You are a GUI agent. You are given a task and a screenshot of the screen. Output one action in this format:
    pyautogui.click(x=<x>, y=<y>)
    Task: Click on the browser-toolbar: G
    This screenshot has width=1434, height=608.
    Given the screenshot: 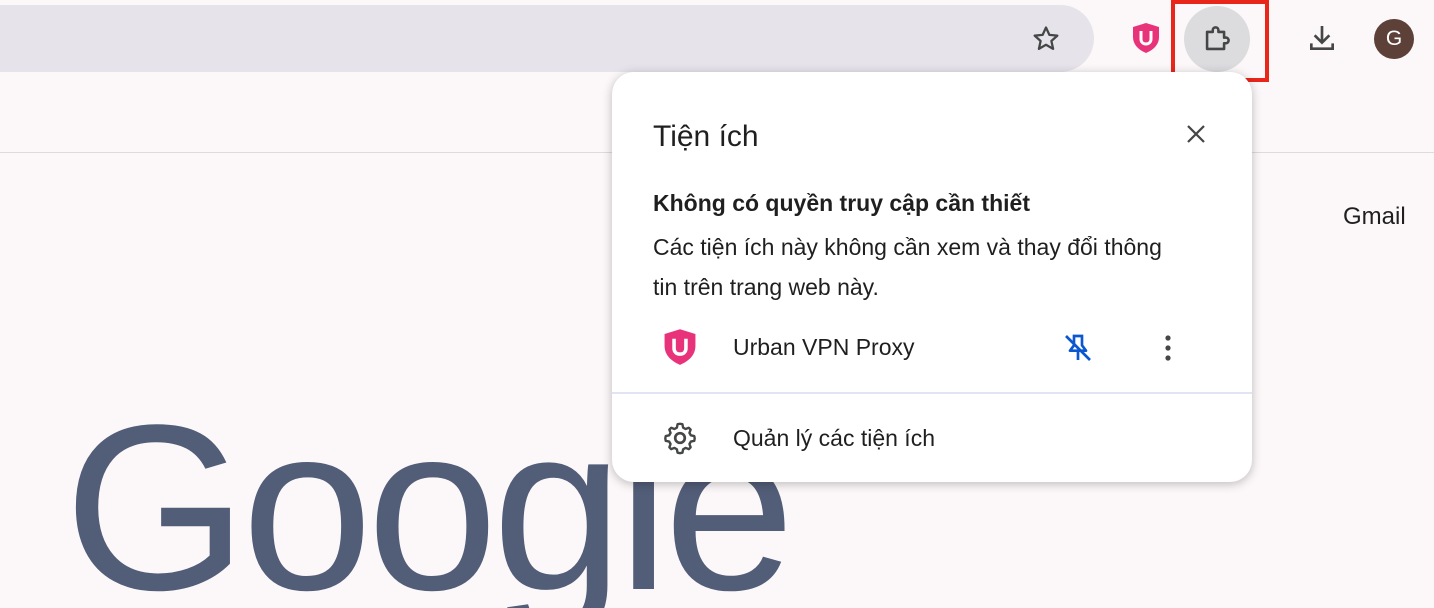 What is the action you would take?
    pyautogui.click(x=717, y=41)
    